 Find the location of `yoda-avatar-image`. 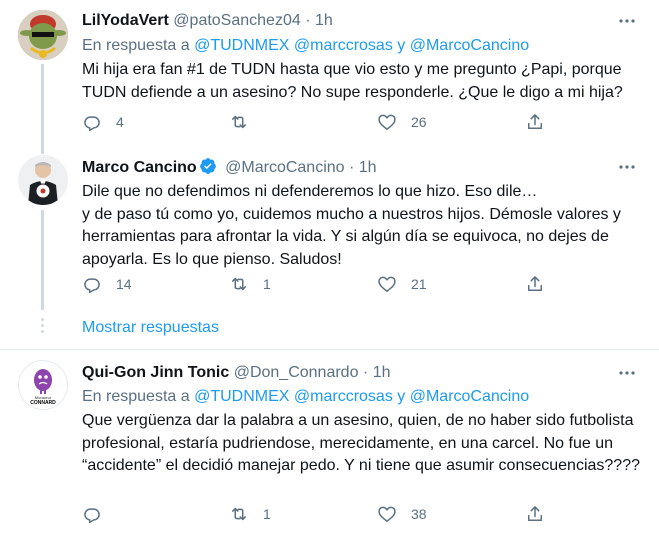

yoda-avatar-image is located at coordinates (43, 35).